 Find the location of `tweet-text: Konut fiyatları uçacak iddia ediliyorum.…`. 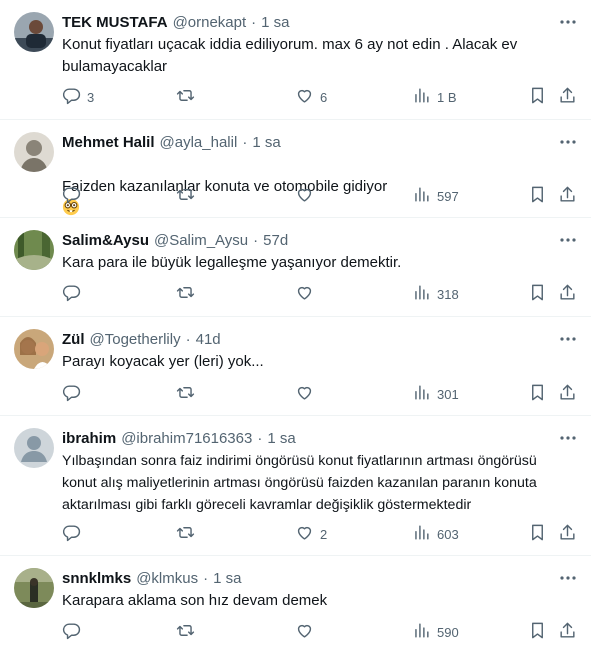

tweet-text: Konut fiyatları uçacak iddia ediliyorum.… is located at coordinates (290, 55).